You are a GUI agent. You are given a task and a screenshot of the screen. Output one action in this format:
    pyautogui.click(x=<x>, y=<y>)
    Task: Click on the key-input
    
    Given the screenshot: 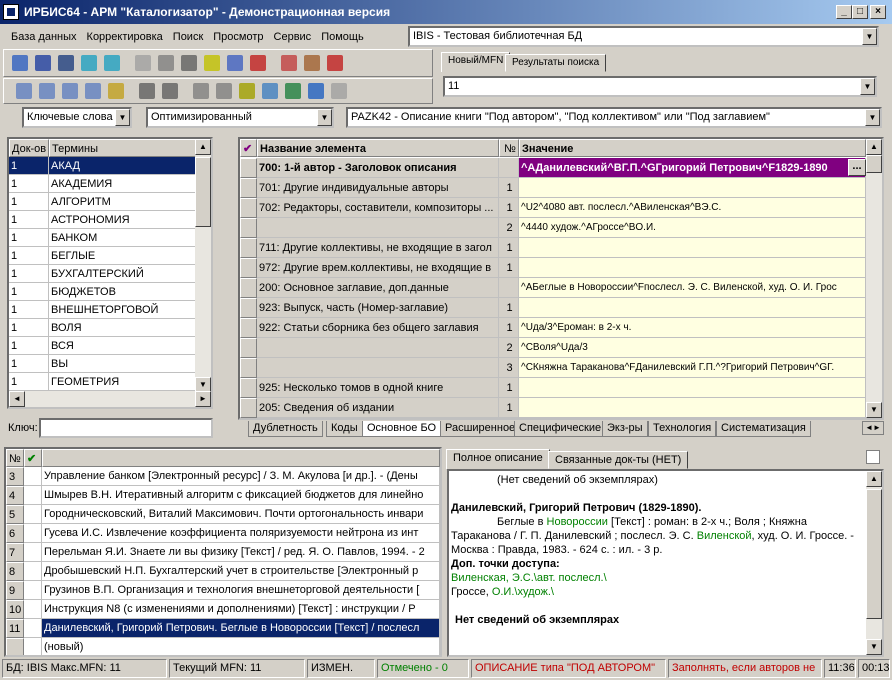 What is the action you would take?
    pyautogui.click(x=126, y=428)
    